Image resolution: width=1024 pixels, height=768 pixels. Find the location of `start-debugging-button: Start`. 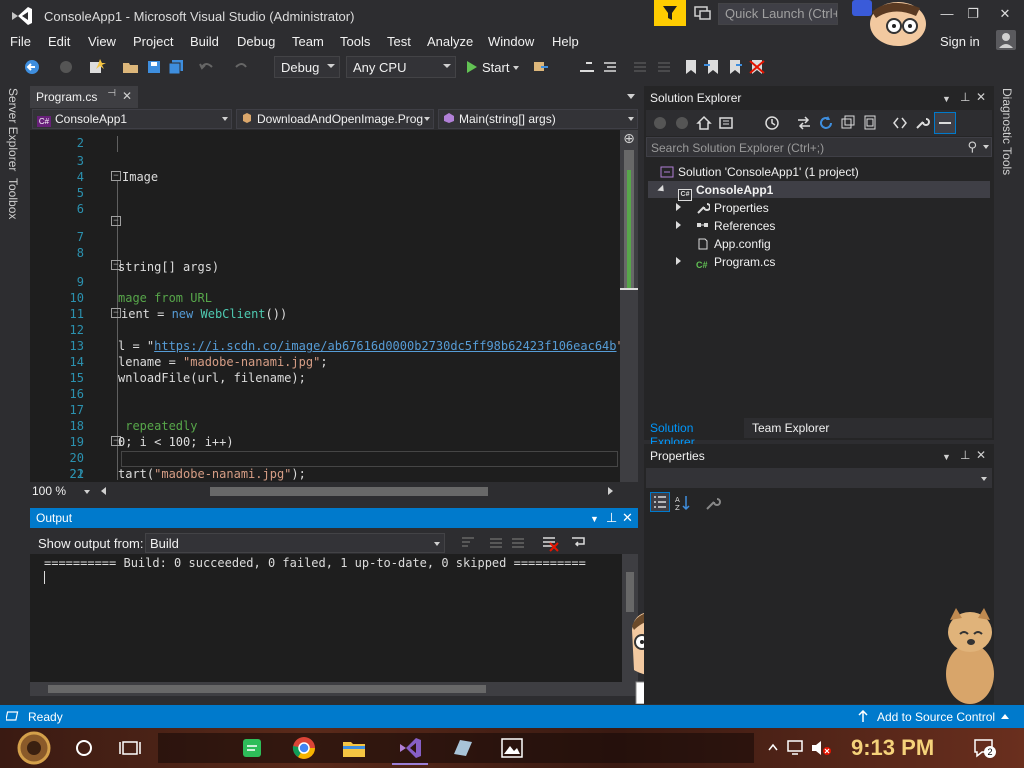

start-debugging-button: Start is located at coordinates (494, 67).